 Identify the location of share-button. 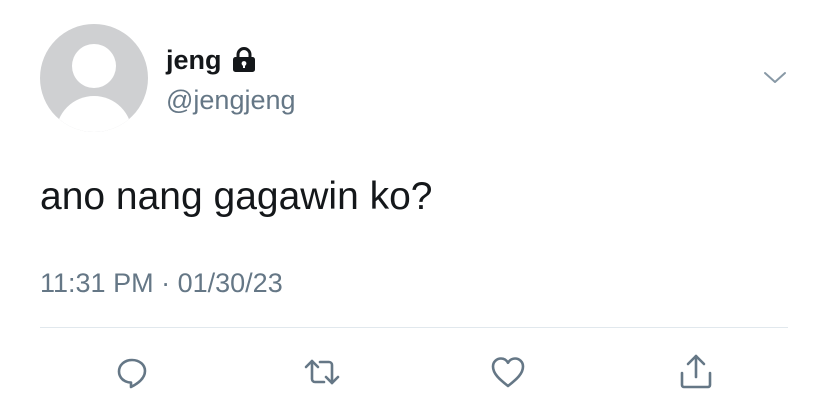
(696, 372).